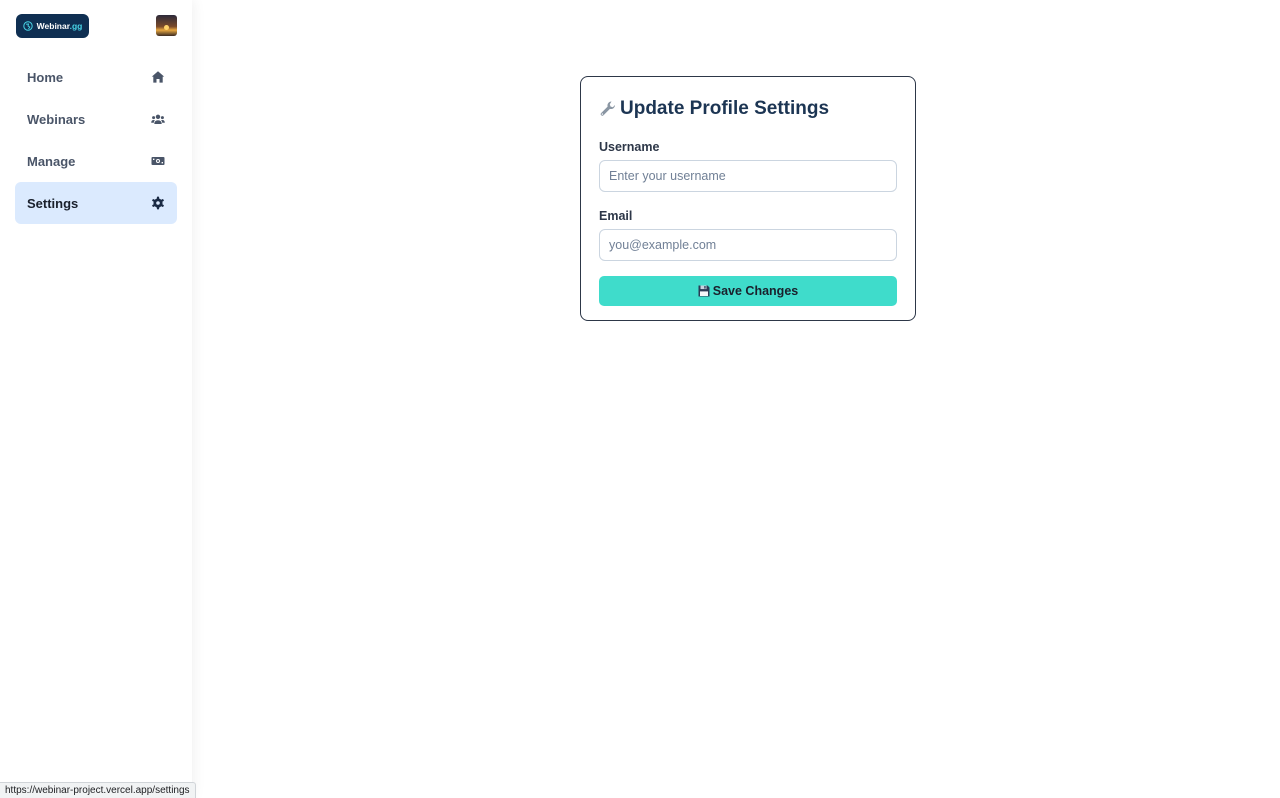 The height and width of the screenshot is (798, 1280). I want to click on username-label: Username, so click(629, 147).